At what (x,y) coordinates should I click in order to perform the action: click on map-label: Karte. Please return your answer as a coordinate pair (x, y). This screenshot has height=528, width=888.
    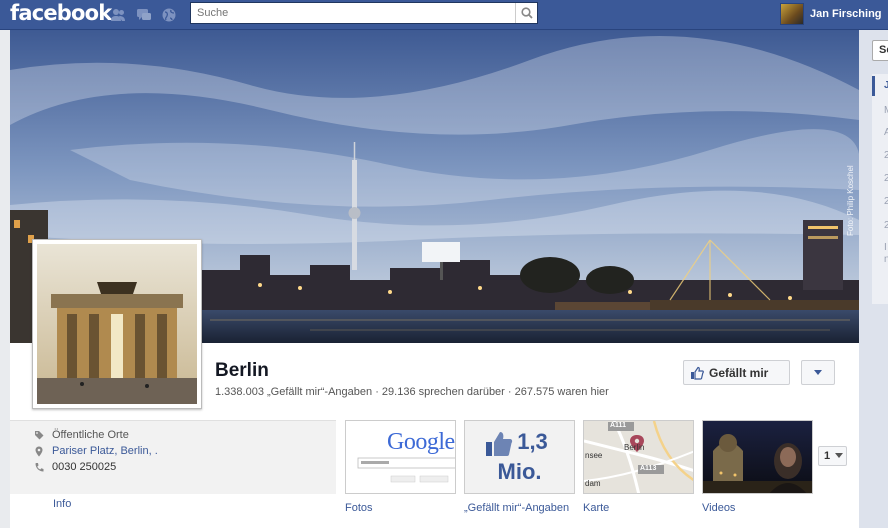
    Looking at the image, I should click on (596, 508).